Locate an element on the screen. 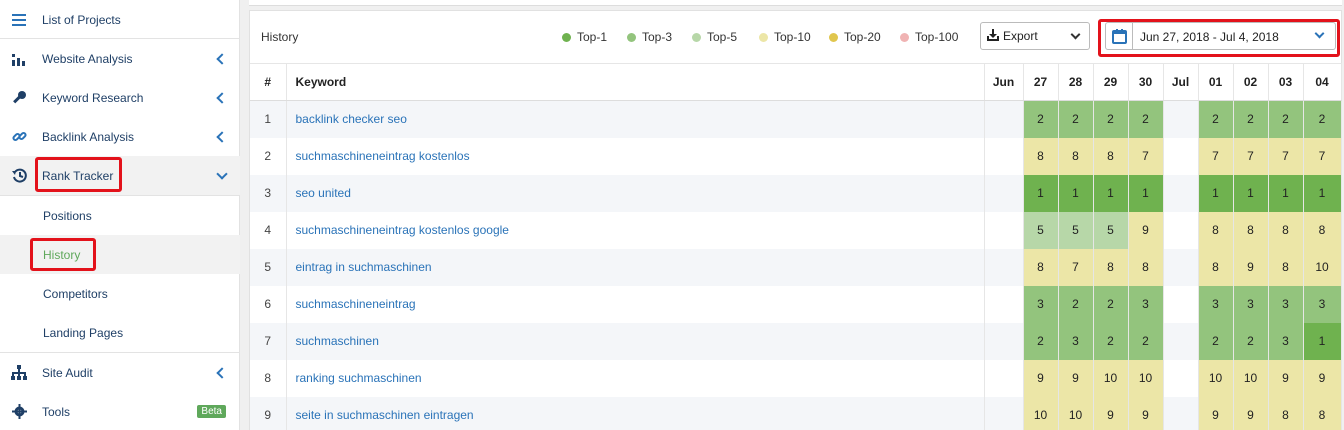 The height and width of the screenshot is (430, 1344). header-day: 01 is located at coordinates (1216, 82).